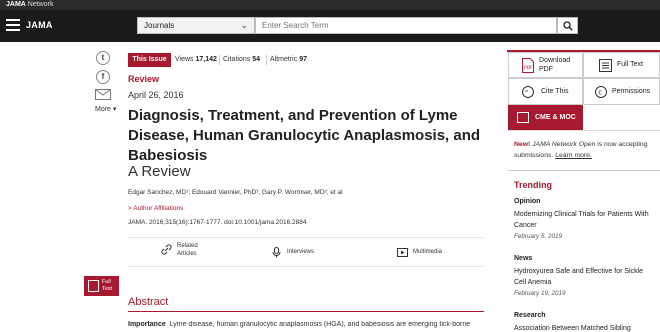 The image size is (660, 332). Describe the element at coordinates (530, 315) in the screenshot. I see `trending-item-type: Research` at that location.